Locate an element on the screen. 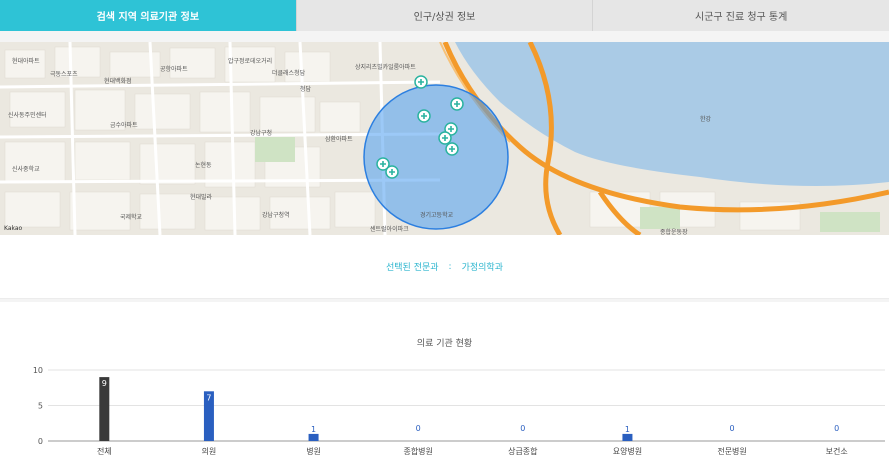  map-label: 금수아파트 is located at coordinates (124, 125).